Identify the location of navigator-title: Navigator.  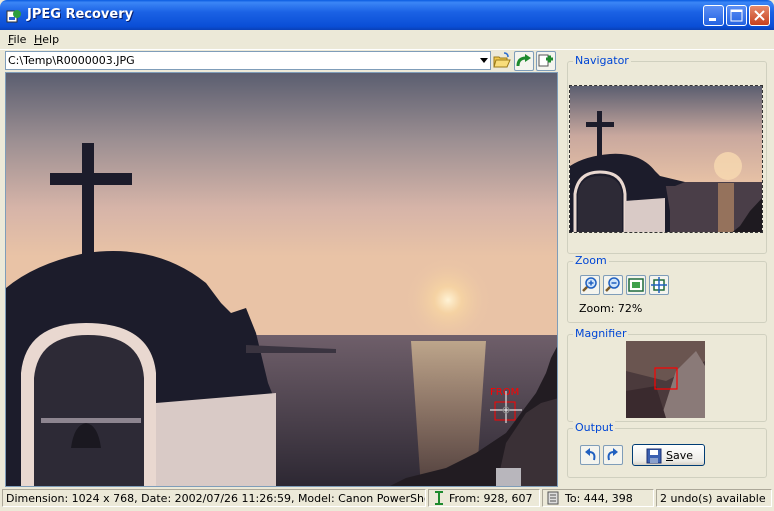
(602, 60).